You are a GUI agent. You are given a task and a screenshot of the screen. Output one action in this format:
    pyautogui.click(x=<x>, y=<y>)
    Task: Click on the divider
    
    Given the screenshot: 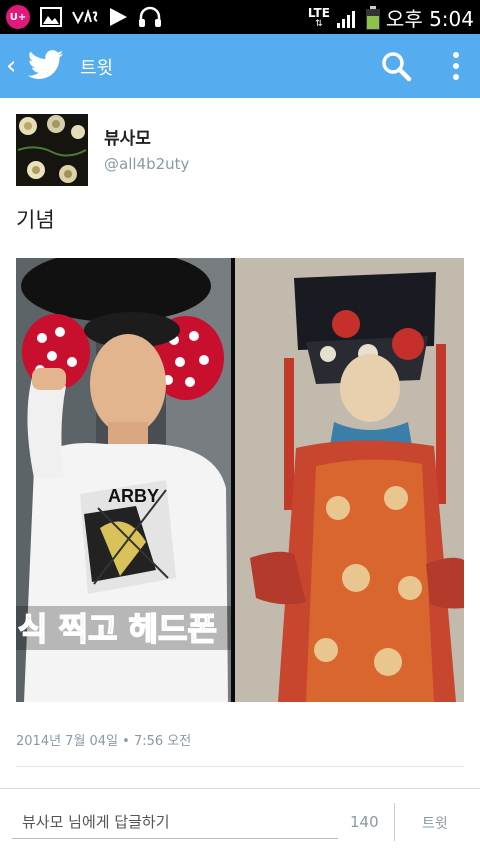 What is the action you would take?
    pyautogui.click(x=240, y=766)
    